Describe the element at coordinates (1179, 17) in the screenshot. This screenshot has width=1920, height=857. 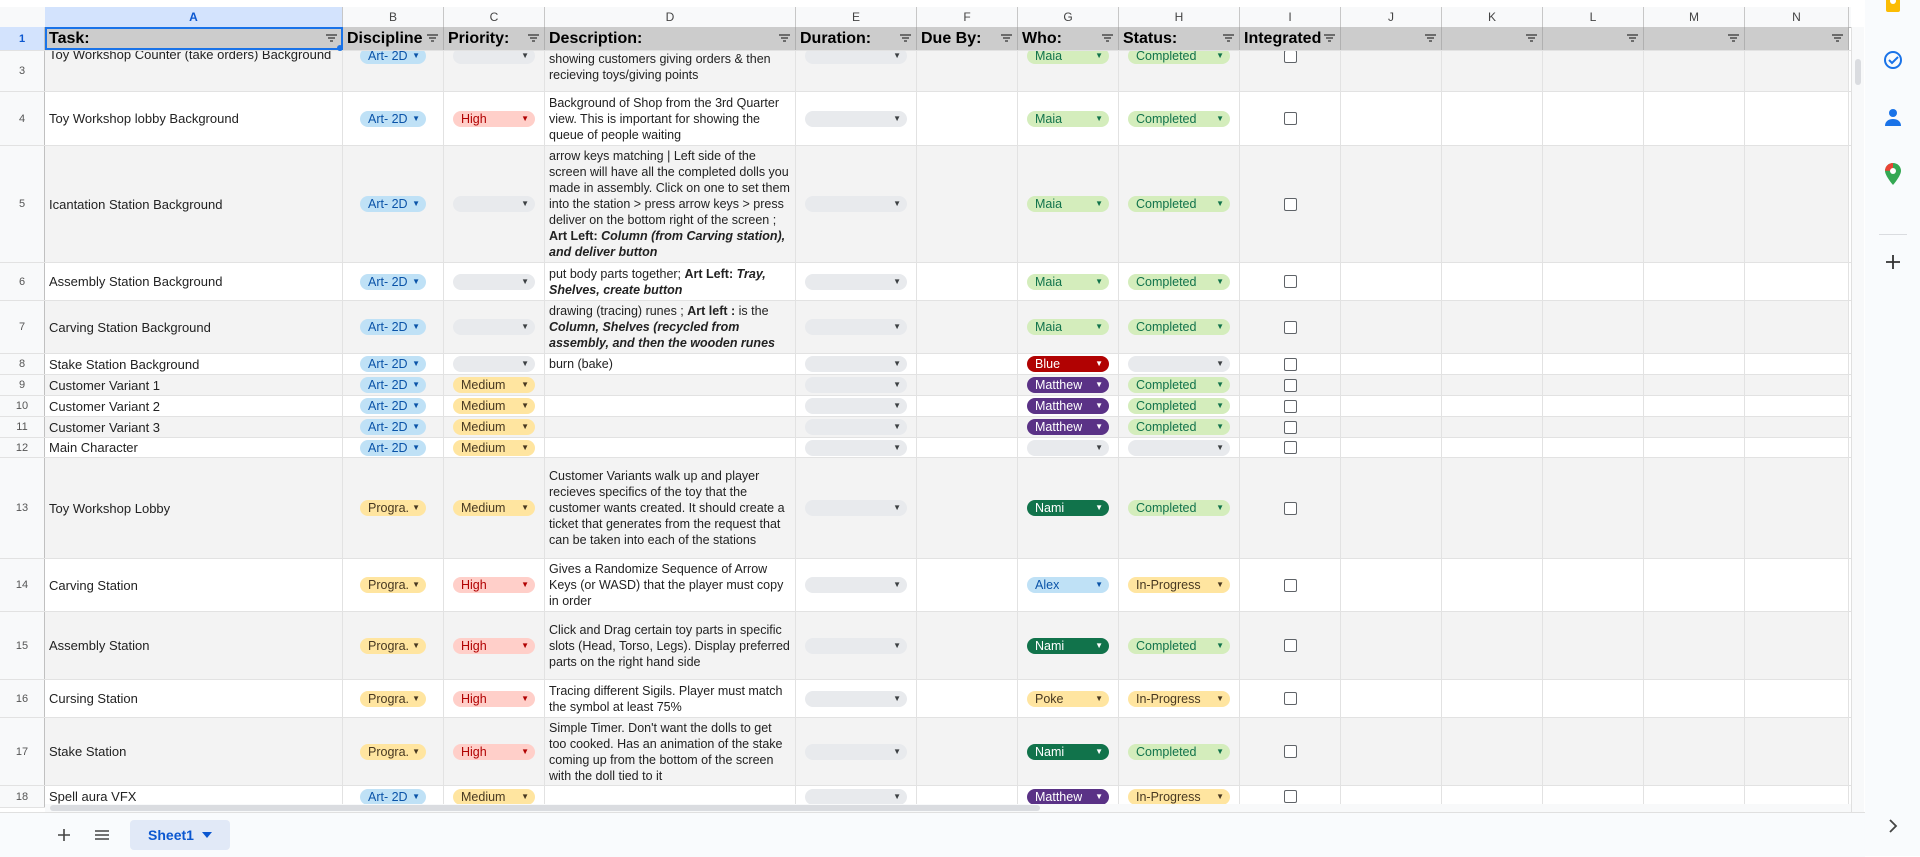
I see `column-header-h: H` at that location.